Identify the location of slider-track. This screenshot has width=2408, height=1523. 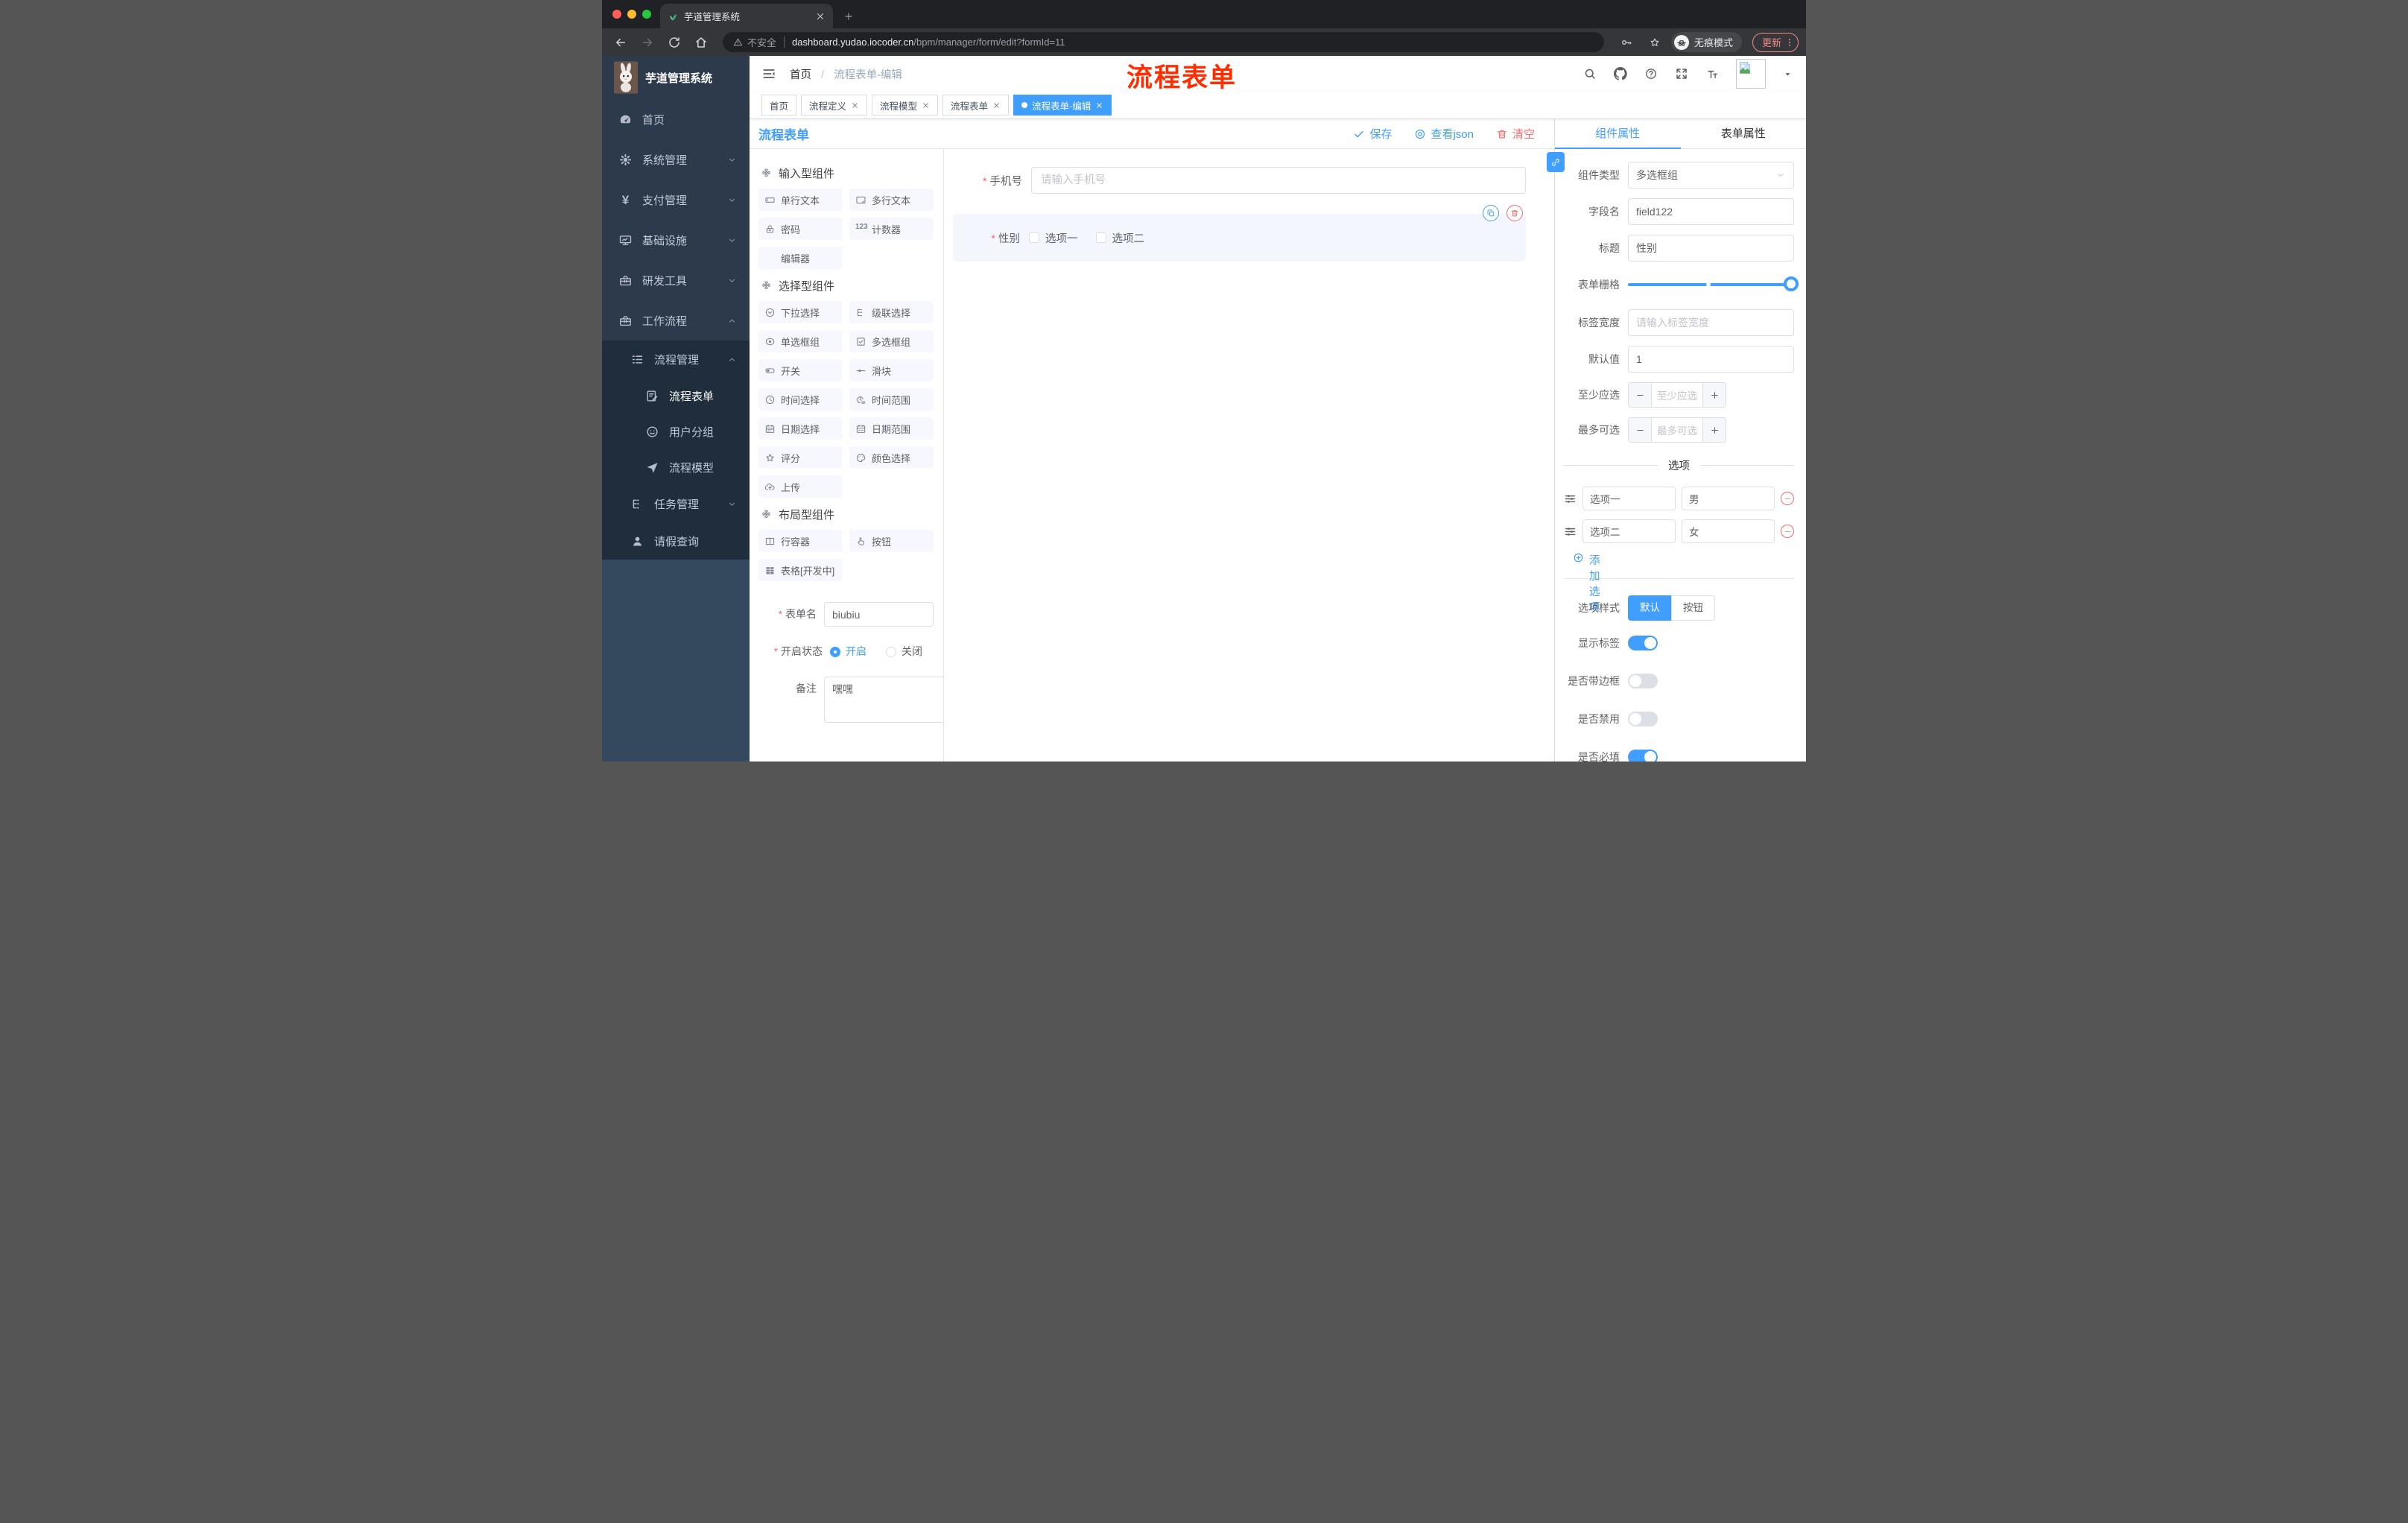
(1711, 284).